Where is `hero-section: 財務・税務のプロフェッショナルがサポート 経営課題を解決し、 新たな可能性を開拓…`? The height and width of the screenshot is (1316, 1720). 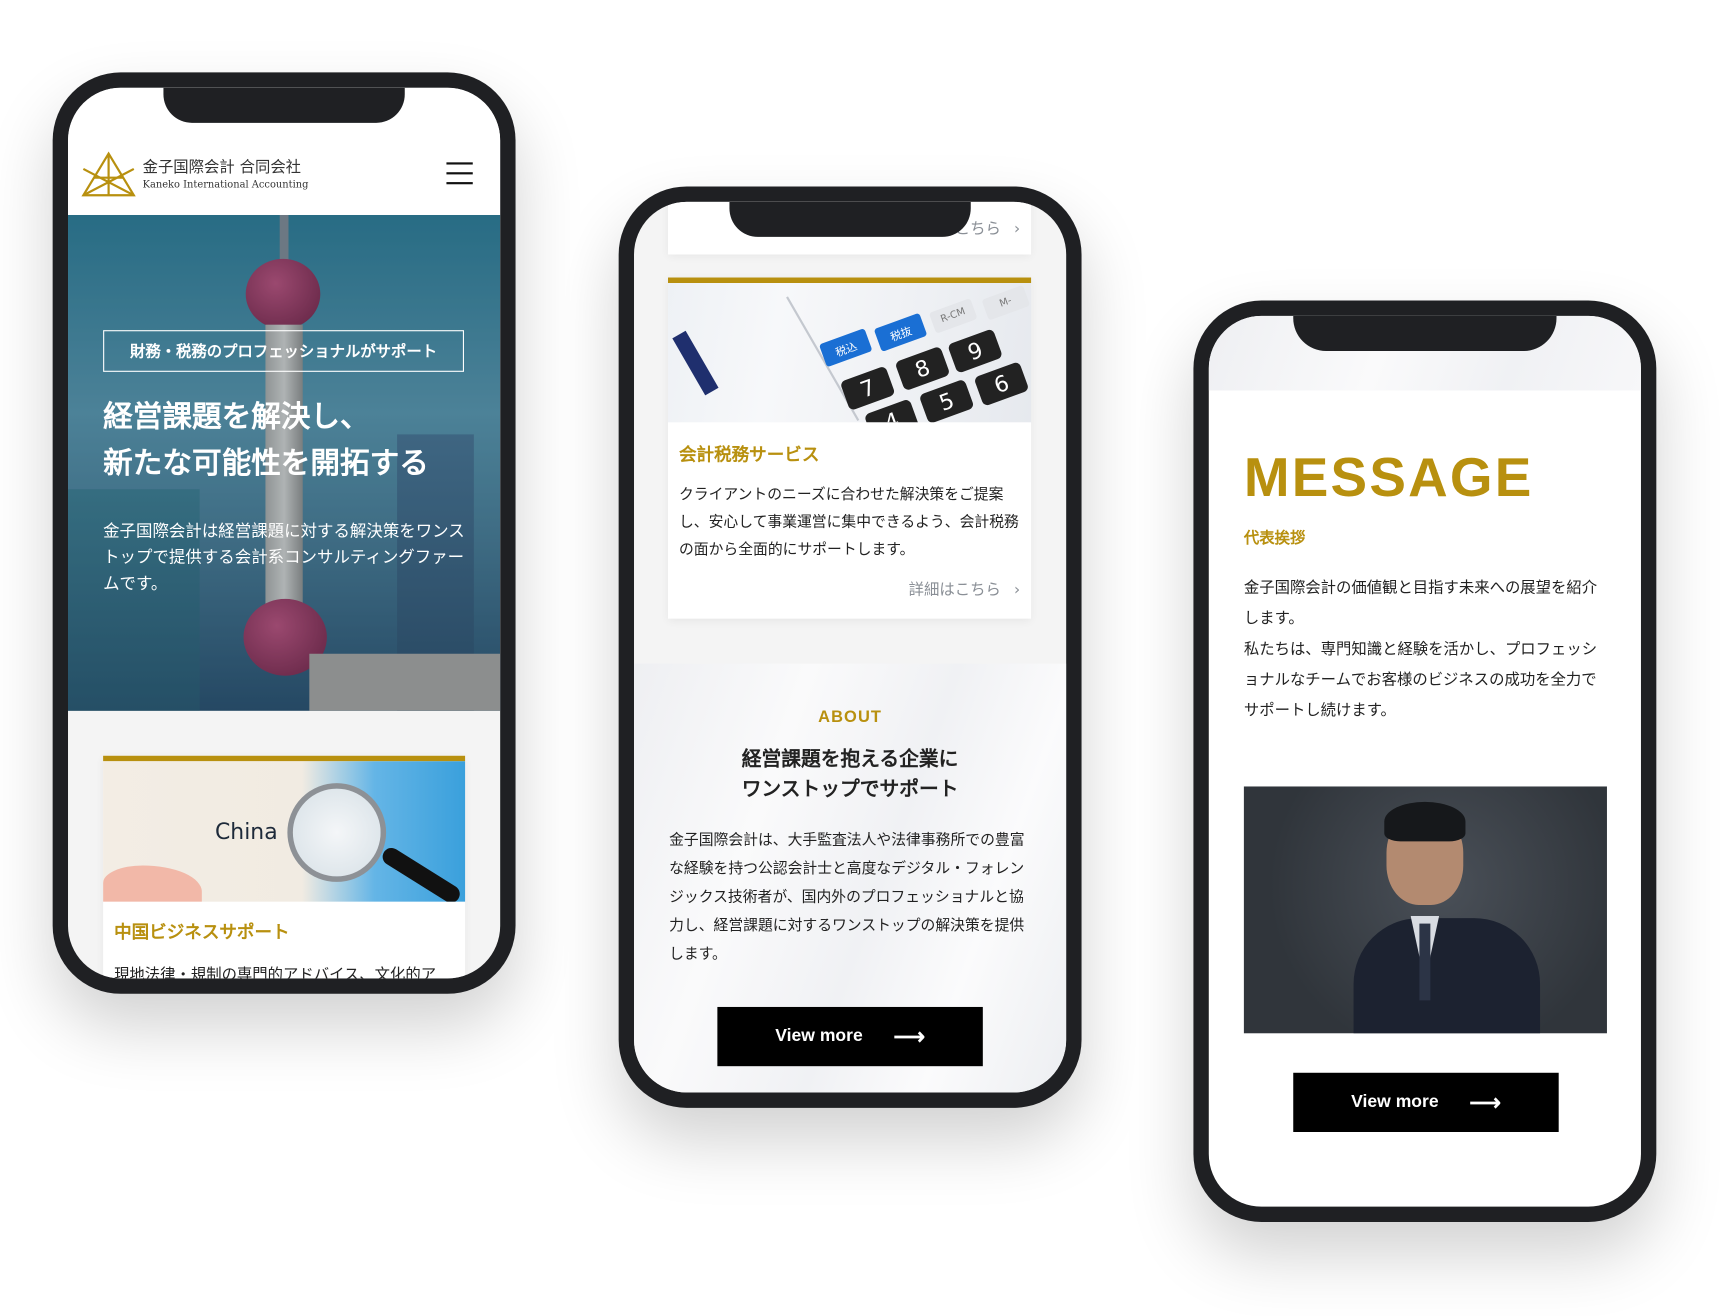 hero-section: 財務・税務のプロフェッショナルがサポート 経営課題を解決し、 新たな可能性を開拓… is located at coordinates (284, 462).